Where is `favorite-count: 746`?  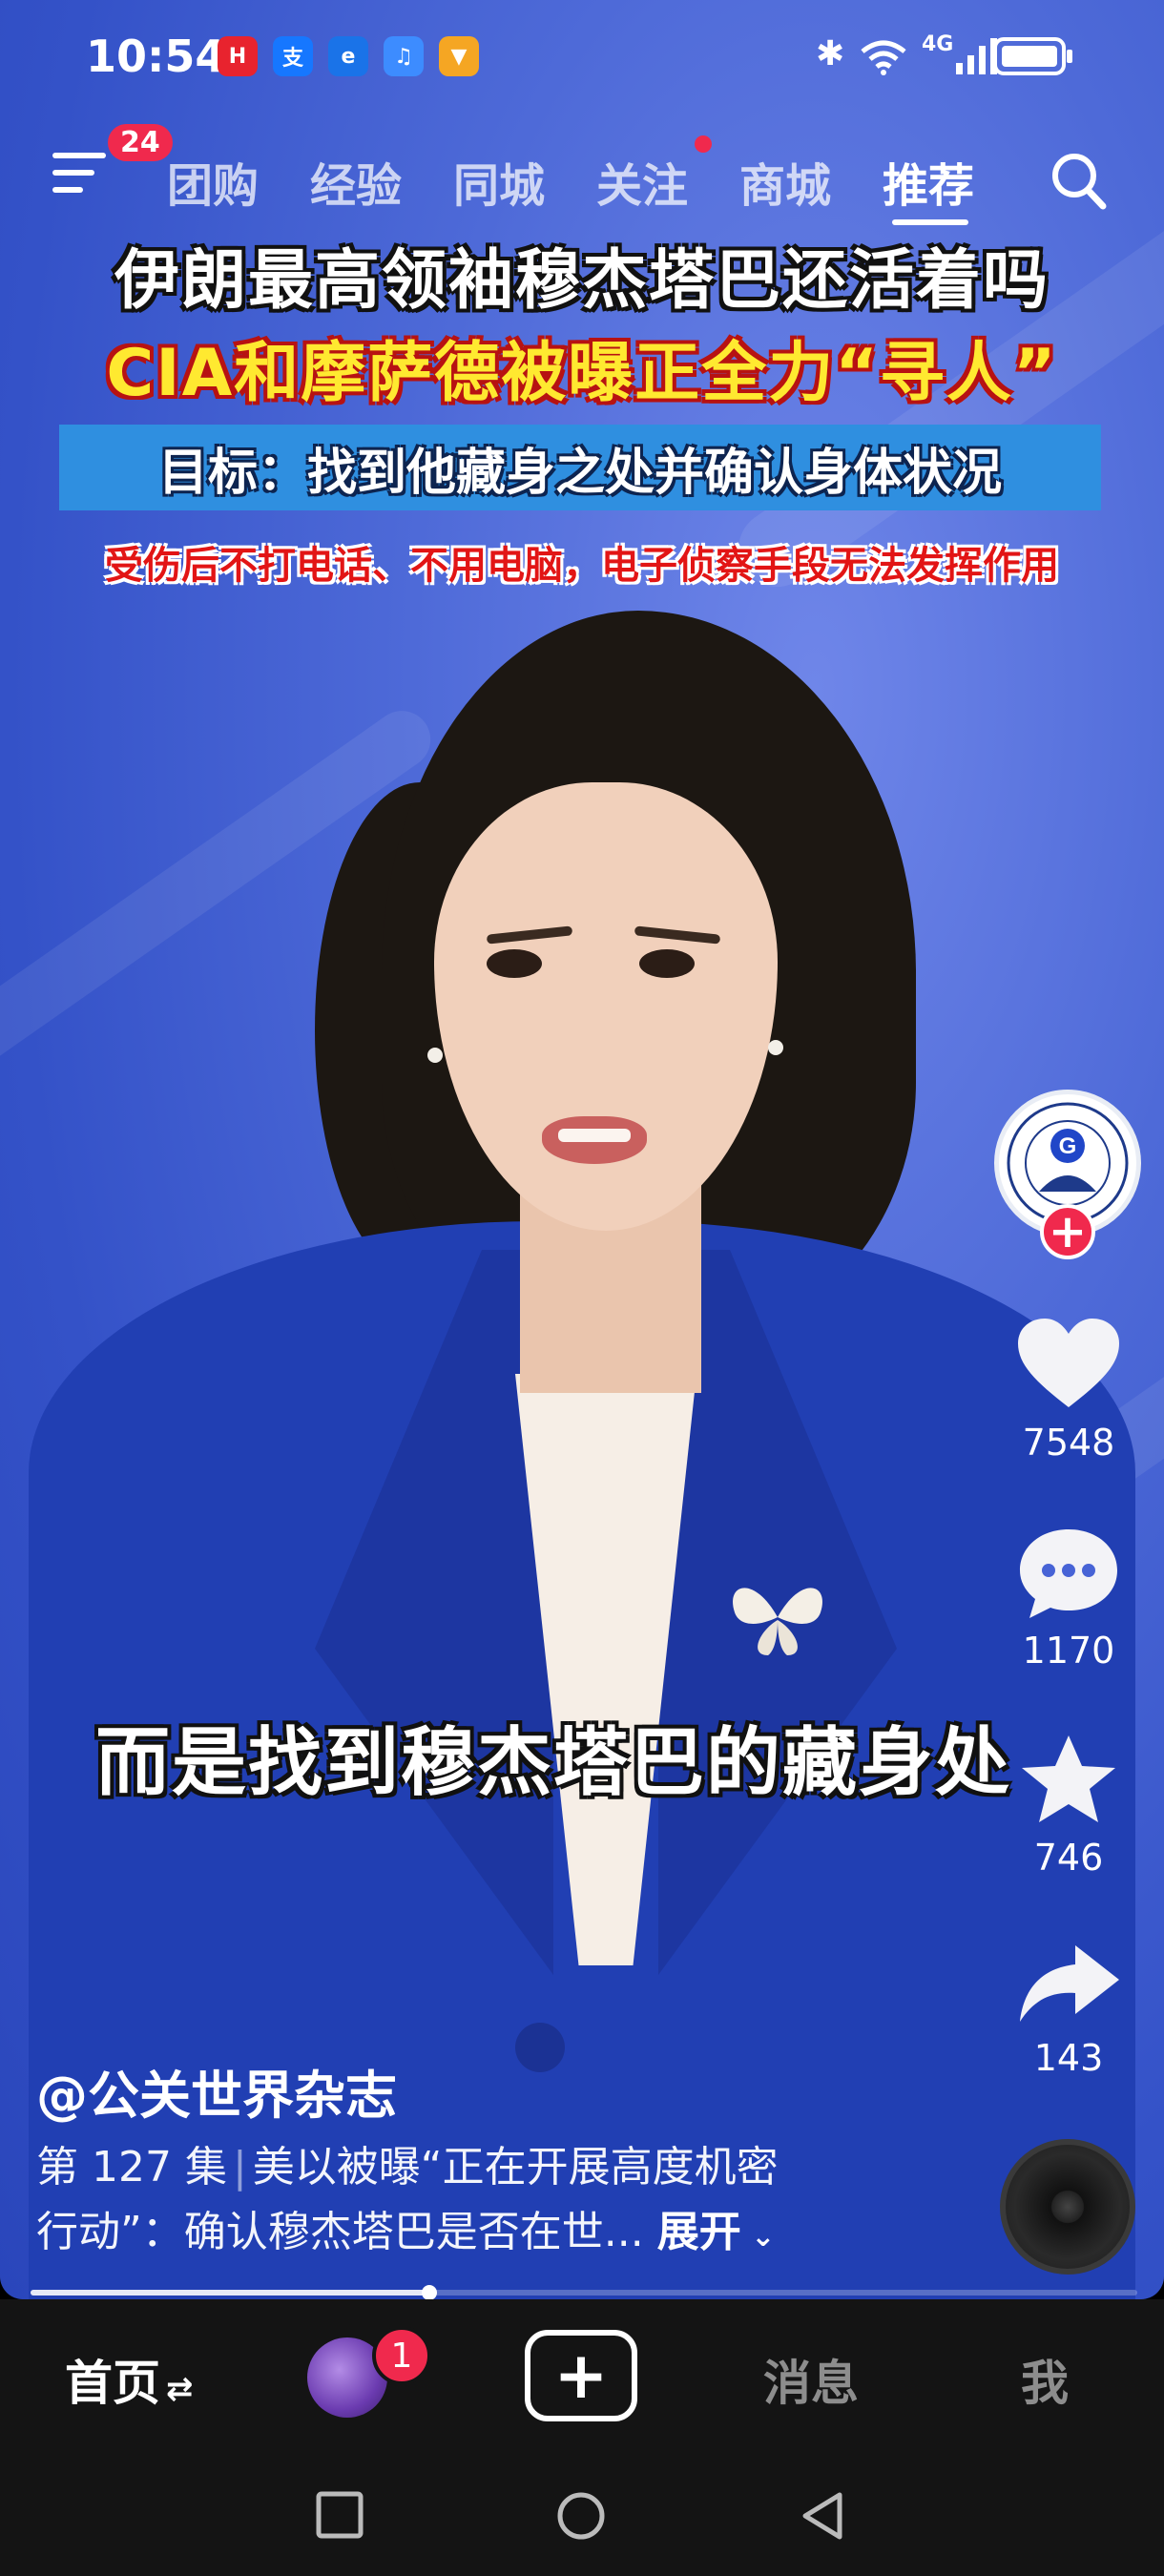 favorite-count: 746 is located at coordinates (1068, 1858).